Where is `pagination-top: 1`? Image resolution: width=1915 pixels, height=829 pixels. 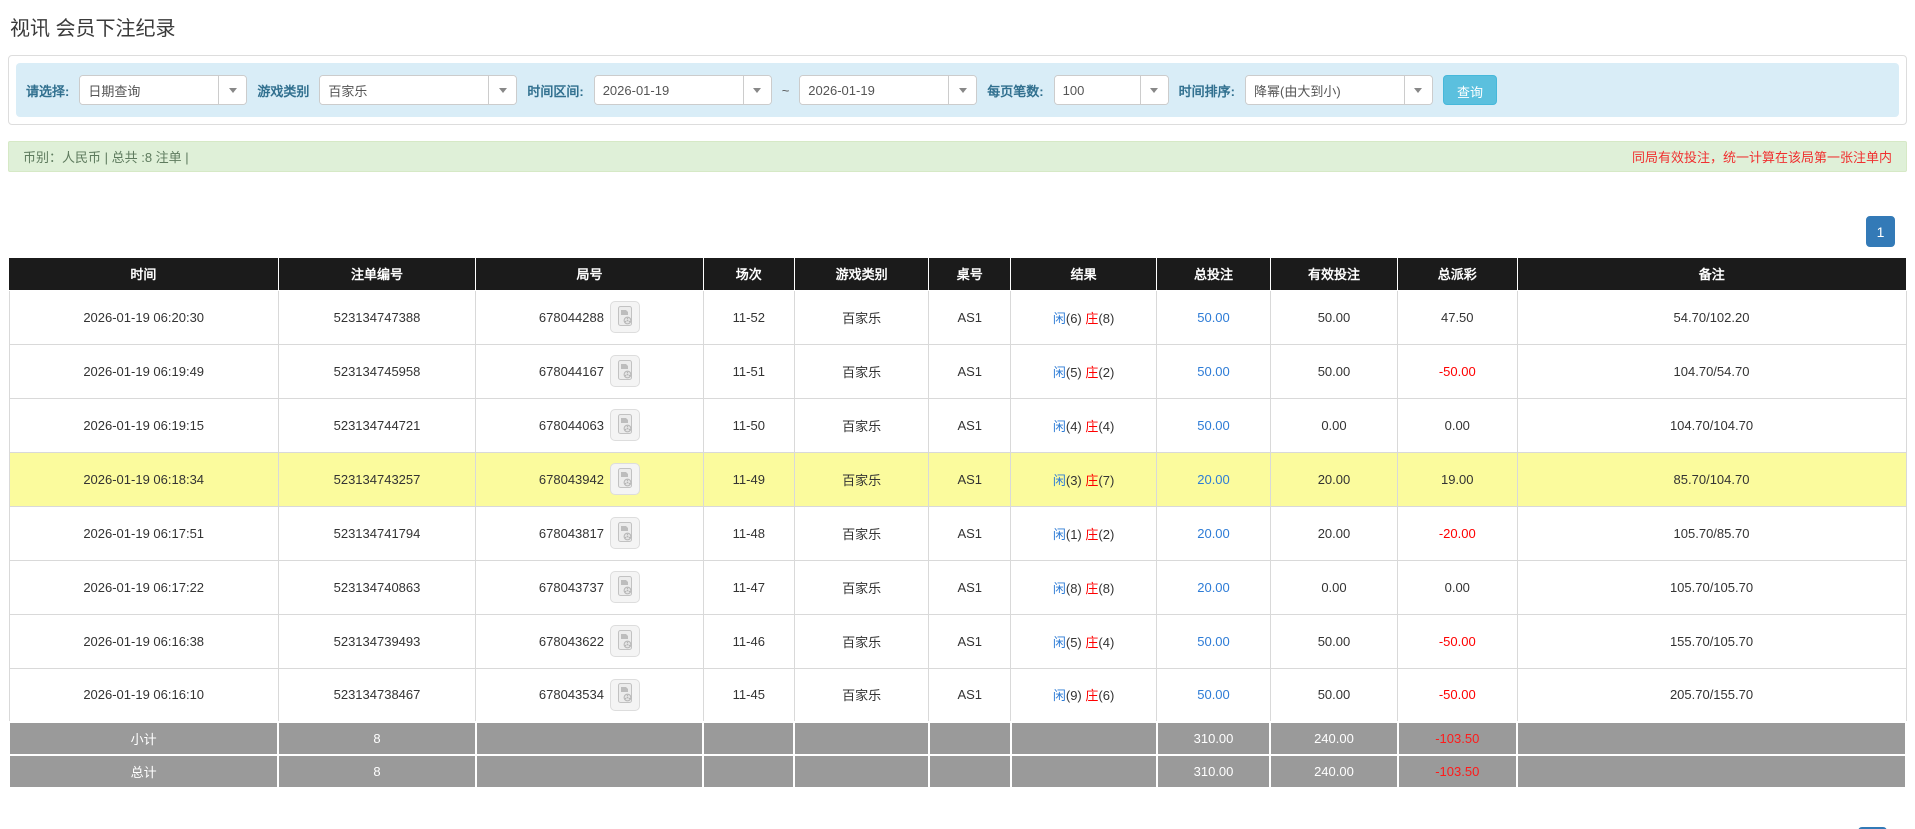 pagination-top: 1 is located at coordinates (957, 231).